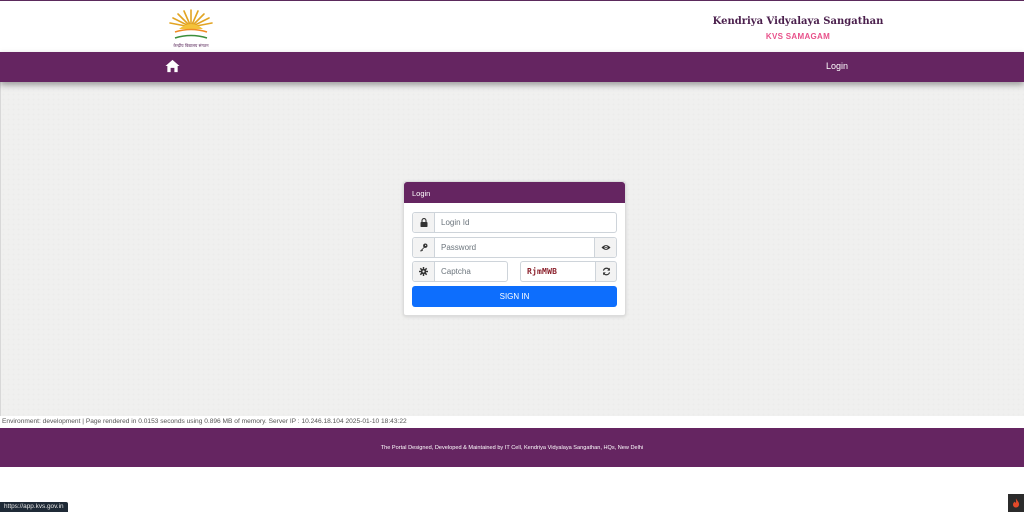  Describe the element at coordinates (798, 36) in the screenshot. I see `org-subtitle: KVS SAMAGAM` at that location.